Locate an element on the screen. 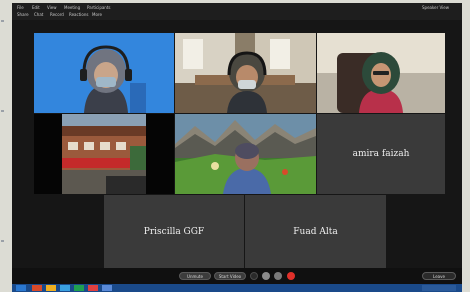  mute-button: Unmute is located at coordinates (195, 276).